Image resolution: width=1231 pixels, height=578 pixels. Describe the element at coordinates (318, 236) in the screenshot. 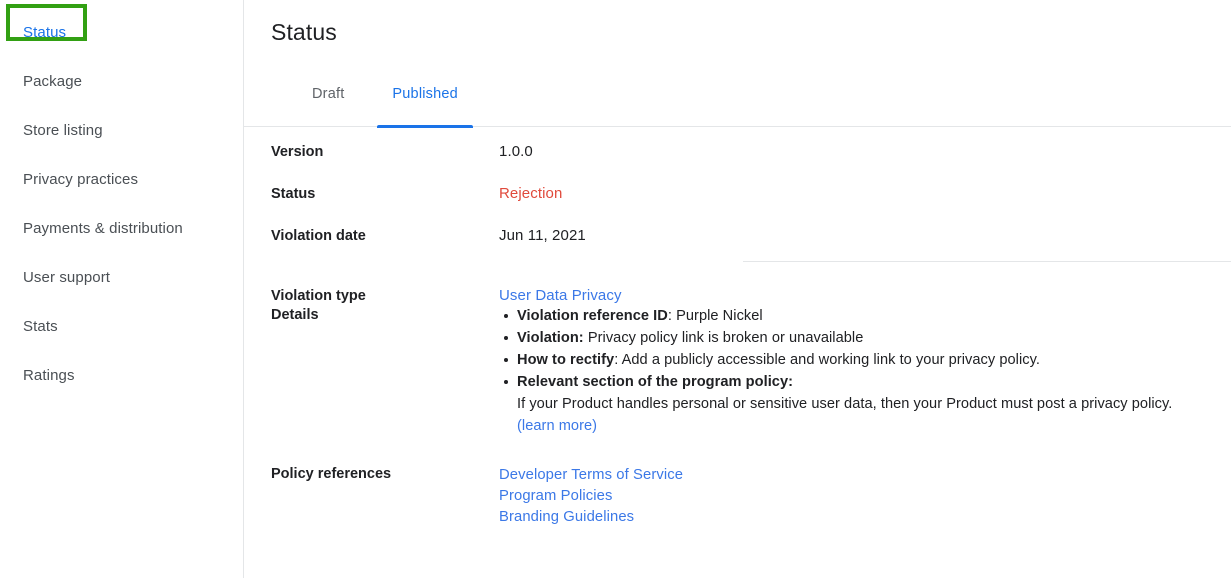

I see `detail-label-violation-date: Violation date` at that location.